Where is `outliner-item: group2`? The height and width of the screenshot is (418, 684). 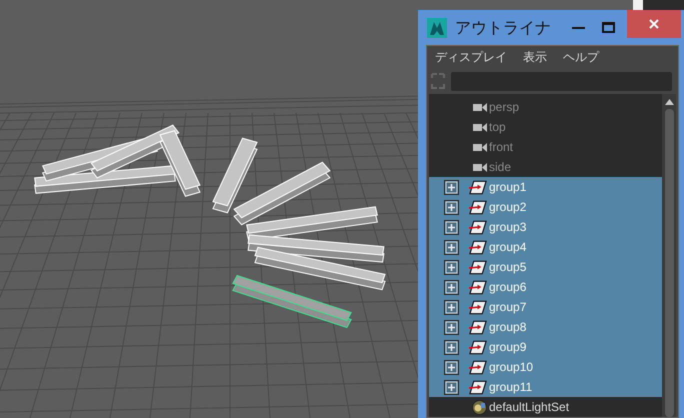 outliner-item: group2 is located at coordinates (545, 207).